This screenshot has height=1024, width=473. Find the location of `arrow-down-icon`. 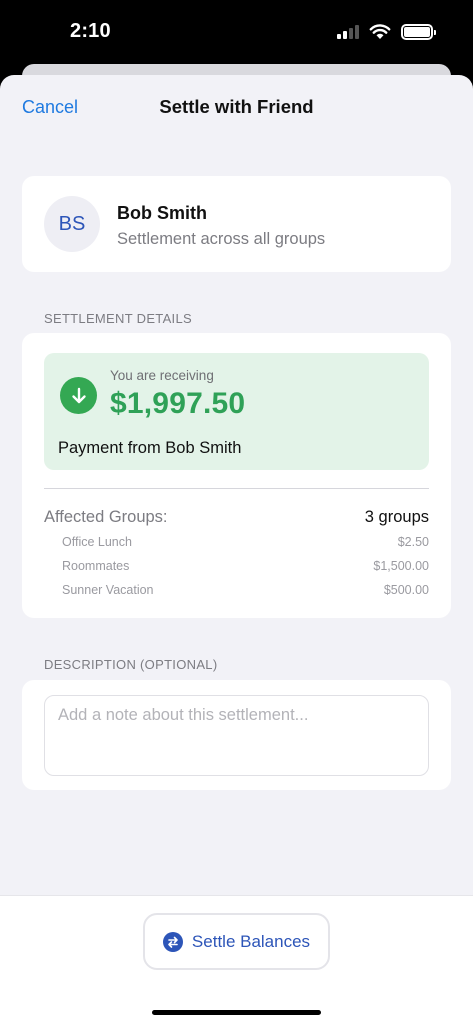

arrow-down-icon is located at coordinates (78, 395).